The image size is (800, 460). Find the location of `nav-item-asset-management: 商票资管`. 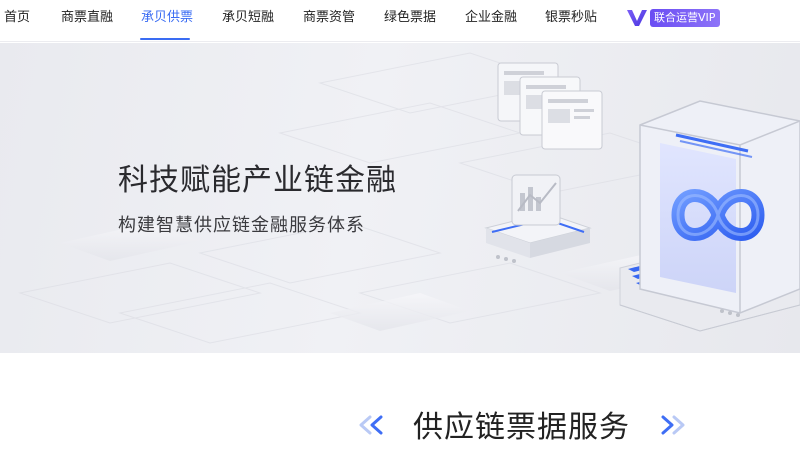

nav-item-asset-management: 商票资管 is located at coordinates (329, 18).